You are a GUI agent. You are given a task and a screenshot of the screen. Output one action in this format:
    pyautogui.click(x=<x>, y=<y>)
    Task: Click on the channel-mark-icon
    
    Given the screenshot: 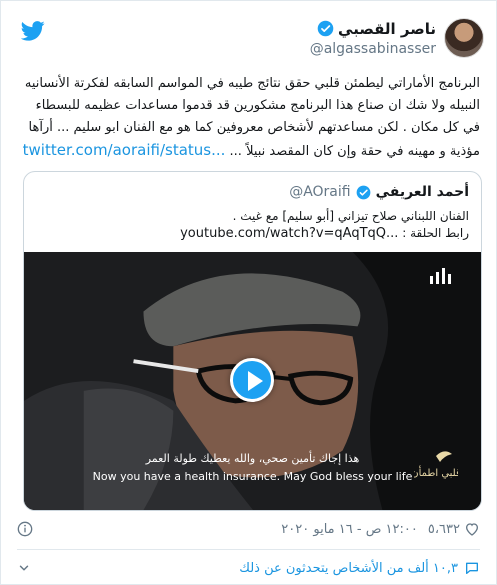 What is the action you would take?
    pyautogui.click(x=440, y=276)
    